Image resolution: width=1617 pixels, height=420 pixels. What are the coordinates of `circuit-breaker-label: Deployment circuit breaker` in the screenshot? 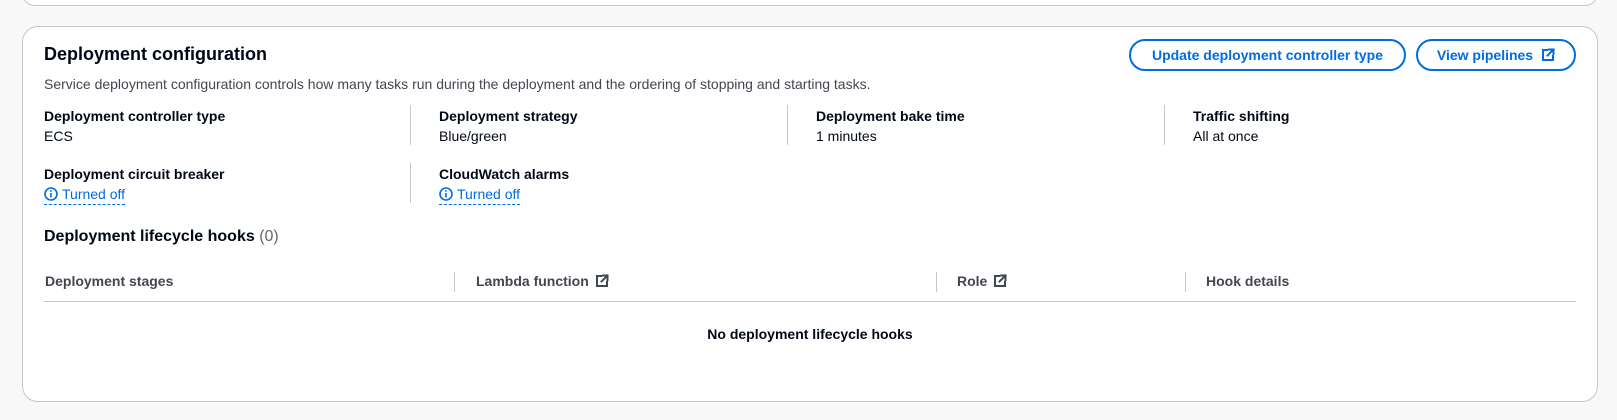 It's located at (134, 174).